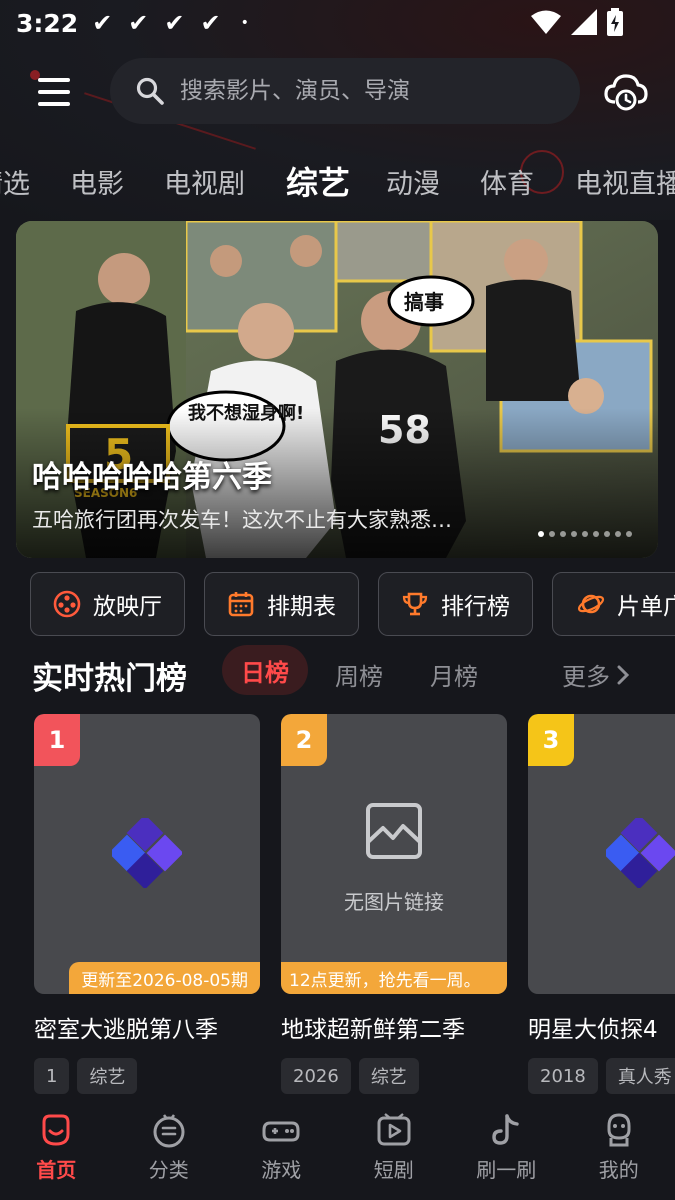 The width and height of the screenshot is (675, 1200). Describe the element at coordinates (316, 1076) in the screenshot. I see `tag: 2026` at that location.